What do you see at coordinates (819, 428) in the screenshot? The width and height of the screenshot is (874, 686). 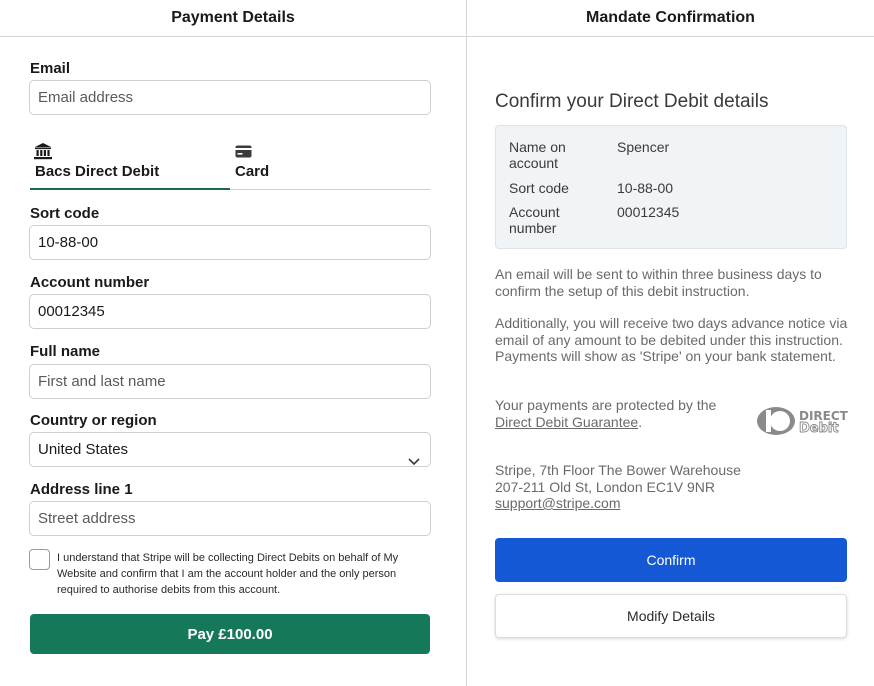 I see `logo-text-debit: Debit` at bounding box center [819, 428].